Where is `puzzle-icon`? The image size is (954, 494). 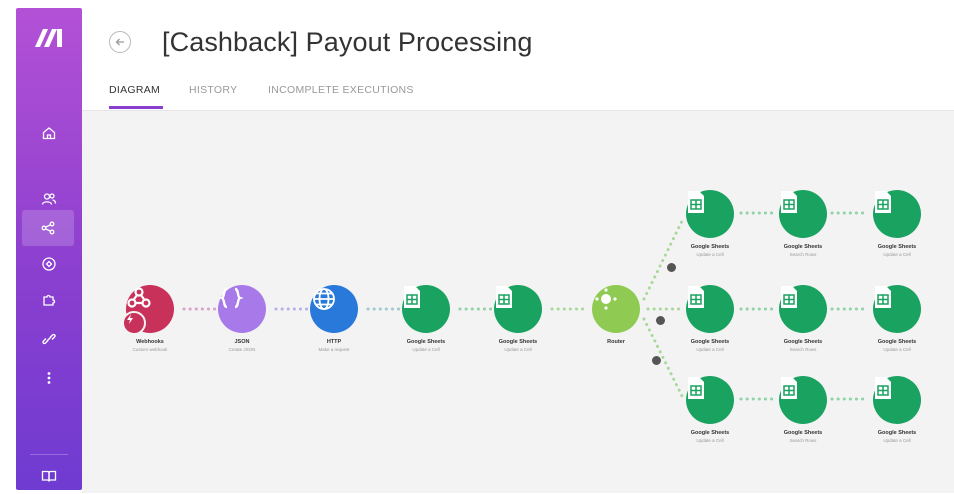
puzzle-icon is located at coordinates (49, 299).